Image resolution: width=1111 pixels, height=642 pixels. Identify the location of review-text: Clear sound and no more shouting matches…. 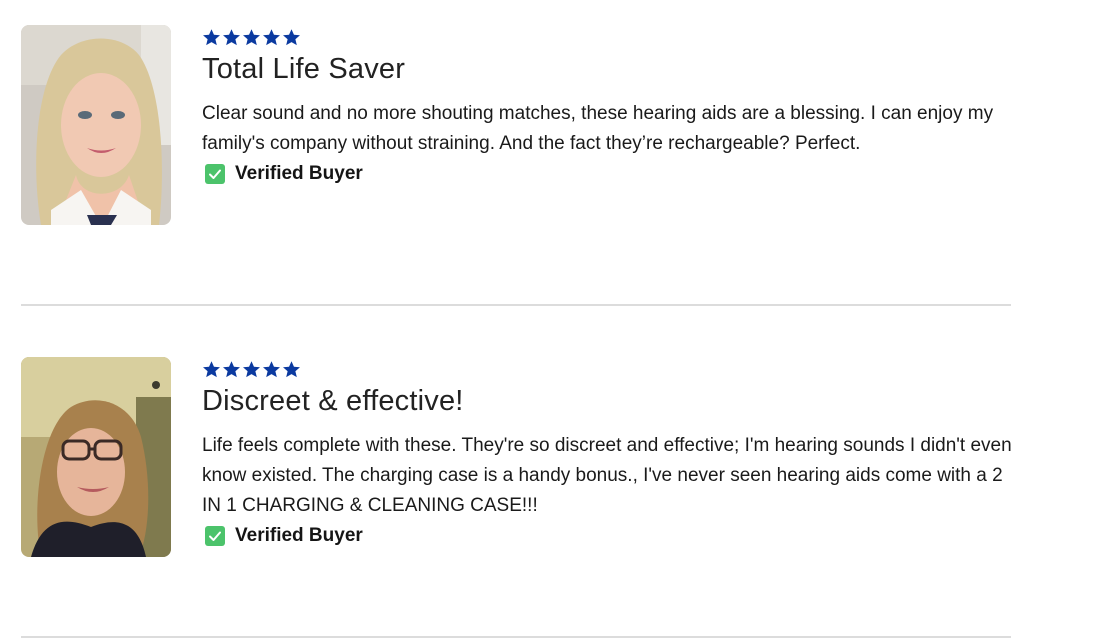
(598, 128).